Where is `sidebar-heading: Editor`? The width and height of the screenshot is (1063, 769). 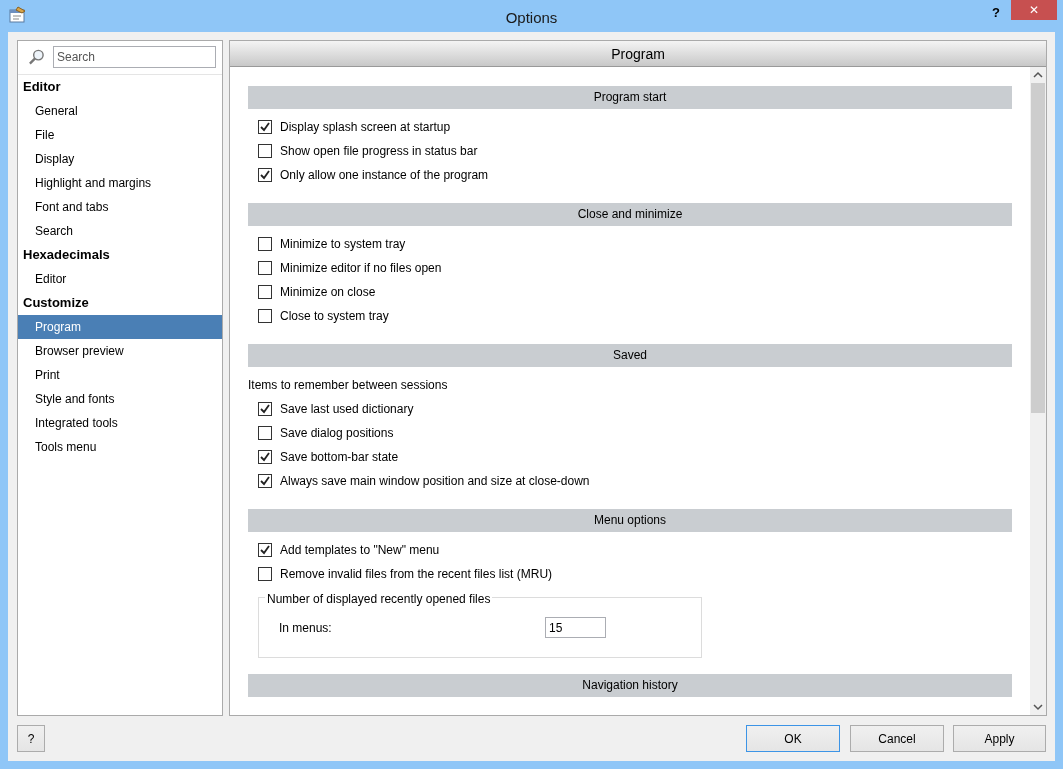
sidebar-heading: Editor is located at coordinates (120, 87).